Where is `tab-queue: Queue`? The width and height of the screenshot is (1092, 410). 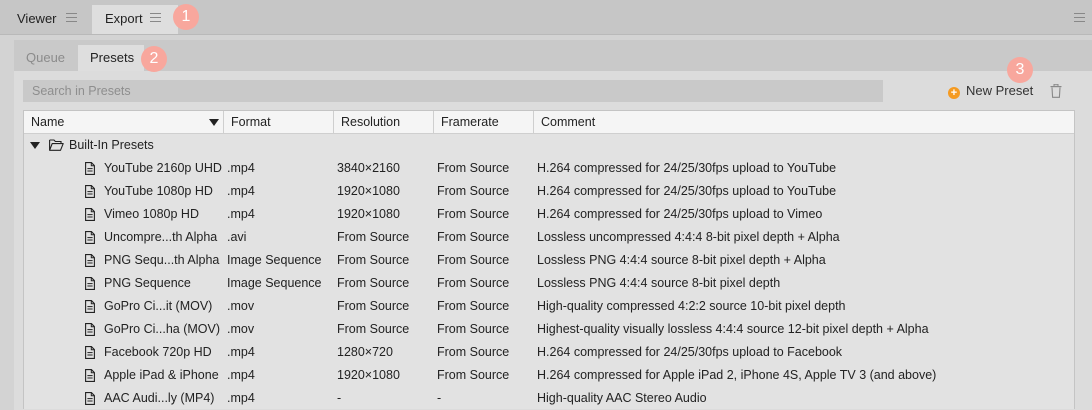
tab-queue: Queue is located at coordinates (45, 58).